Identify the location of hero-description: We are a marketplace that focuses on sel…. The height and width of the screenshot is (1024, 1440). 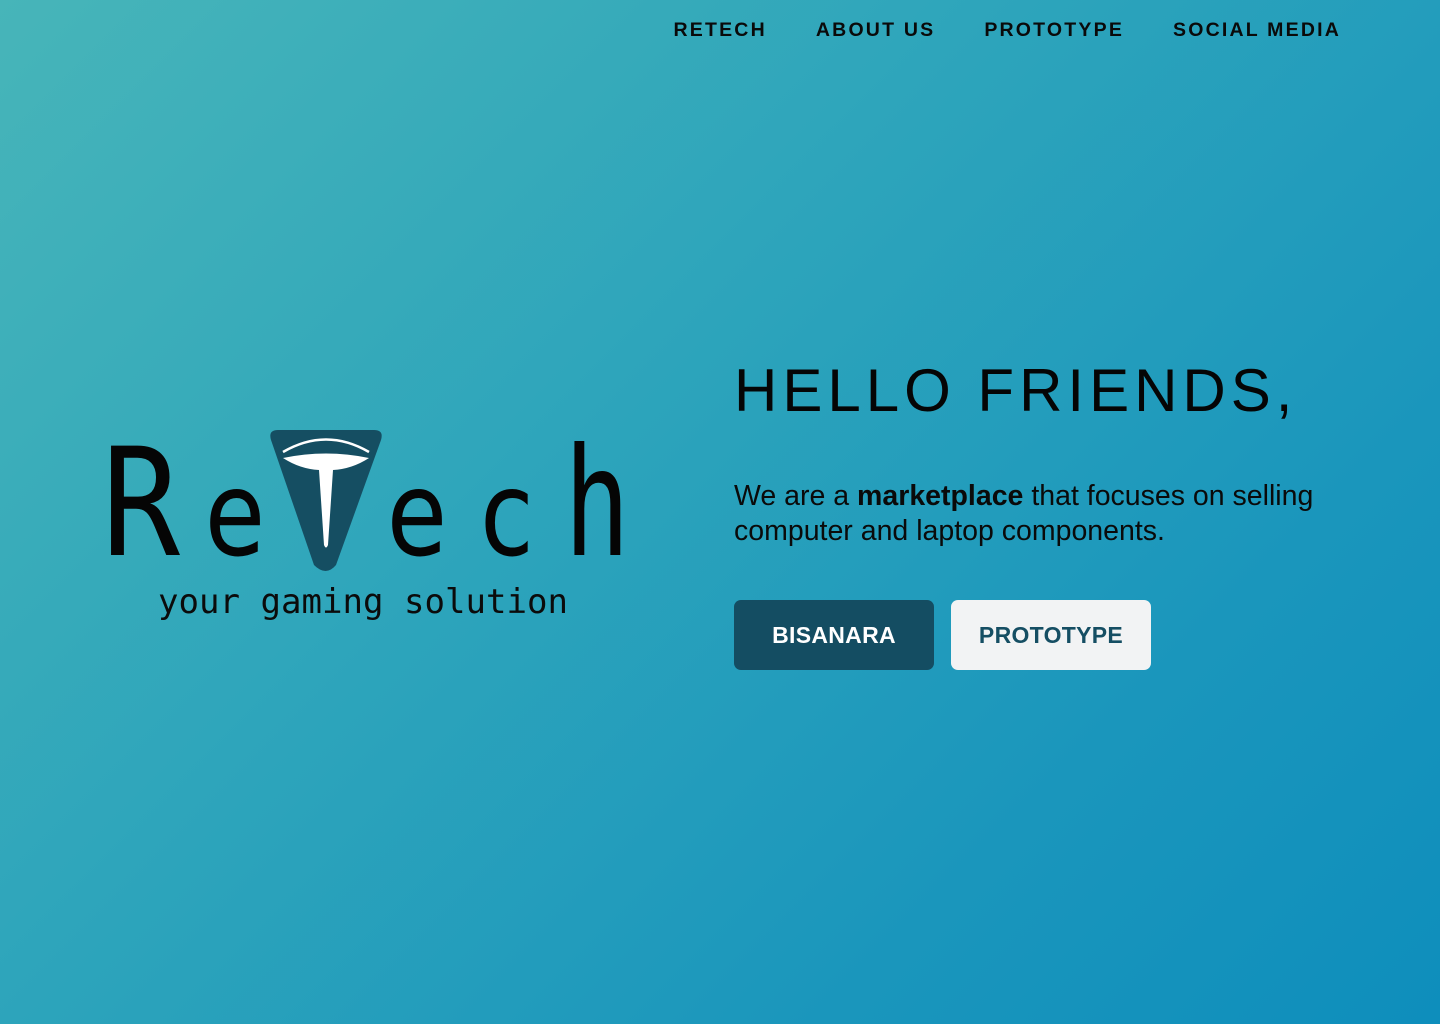
(1044, 514).